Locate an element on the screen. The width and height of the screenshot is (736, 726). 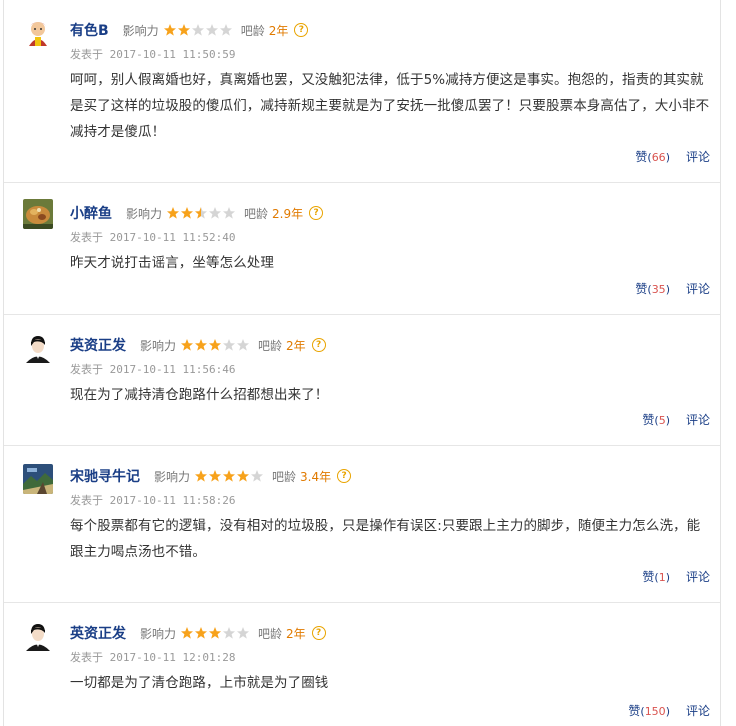
like-button: 赞(150) is located at coordinates (649, 710).